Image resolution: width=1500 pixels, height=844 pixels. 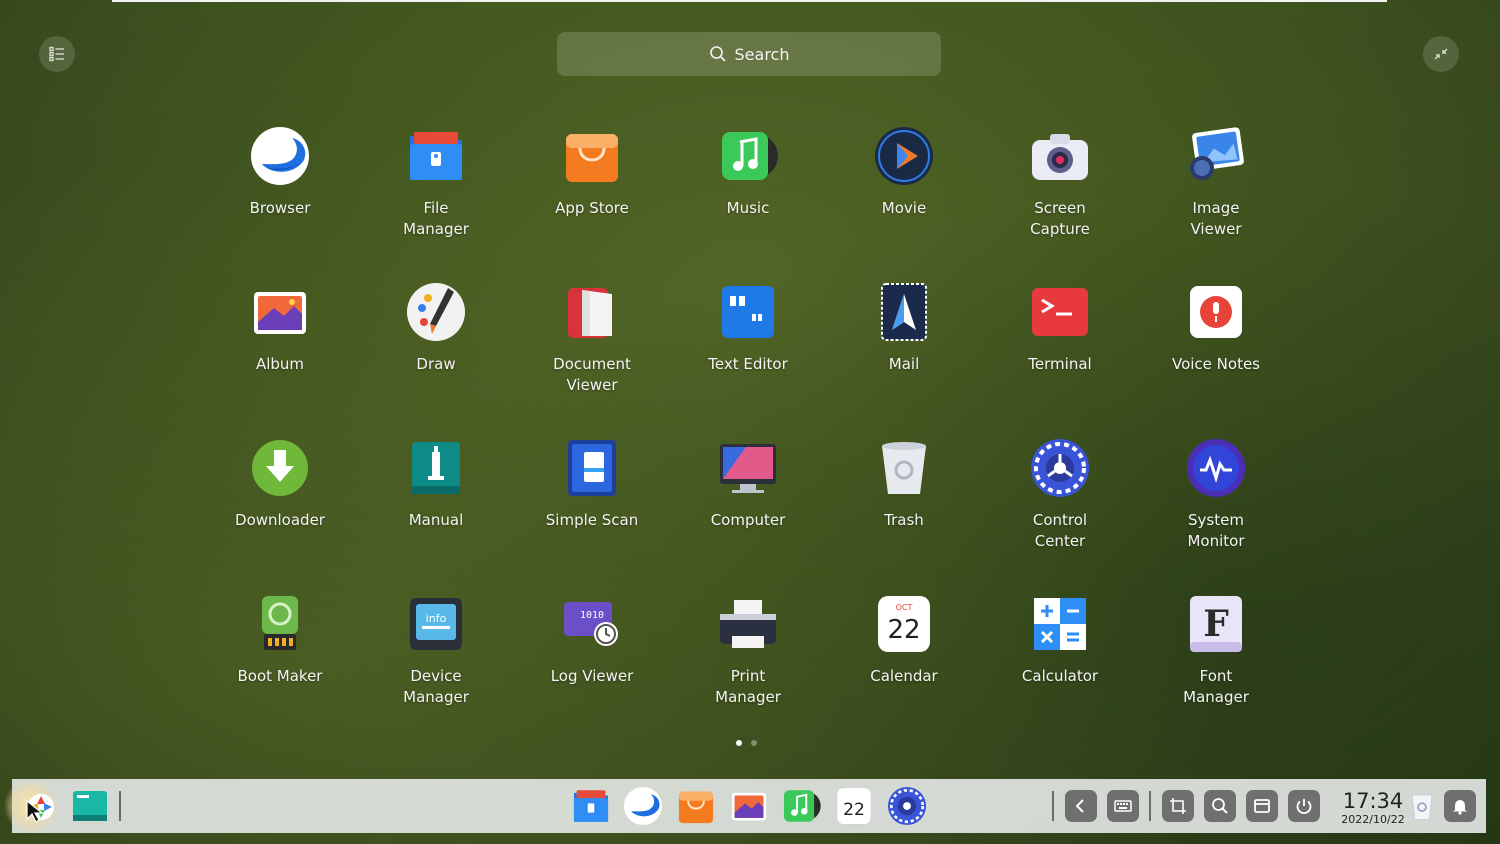 I want to click on tray-notification-button, so click(x=1460, y=806).